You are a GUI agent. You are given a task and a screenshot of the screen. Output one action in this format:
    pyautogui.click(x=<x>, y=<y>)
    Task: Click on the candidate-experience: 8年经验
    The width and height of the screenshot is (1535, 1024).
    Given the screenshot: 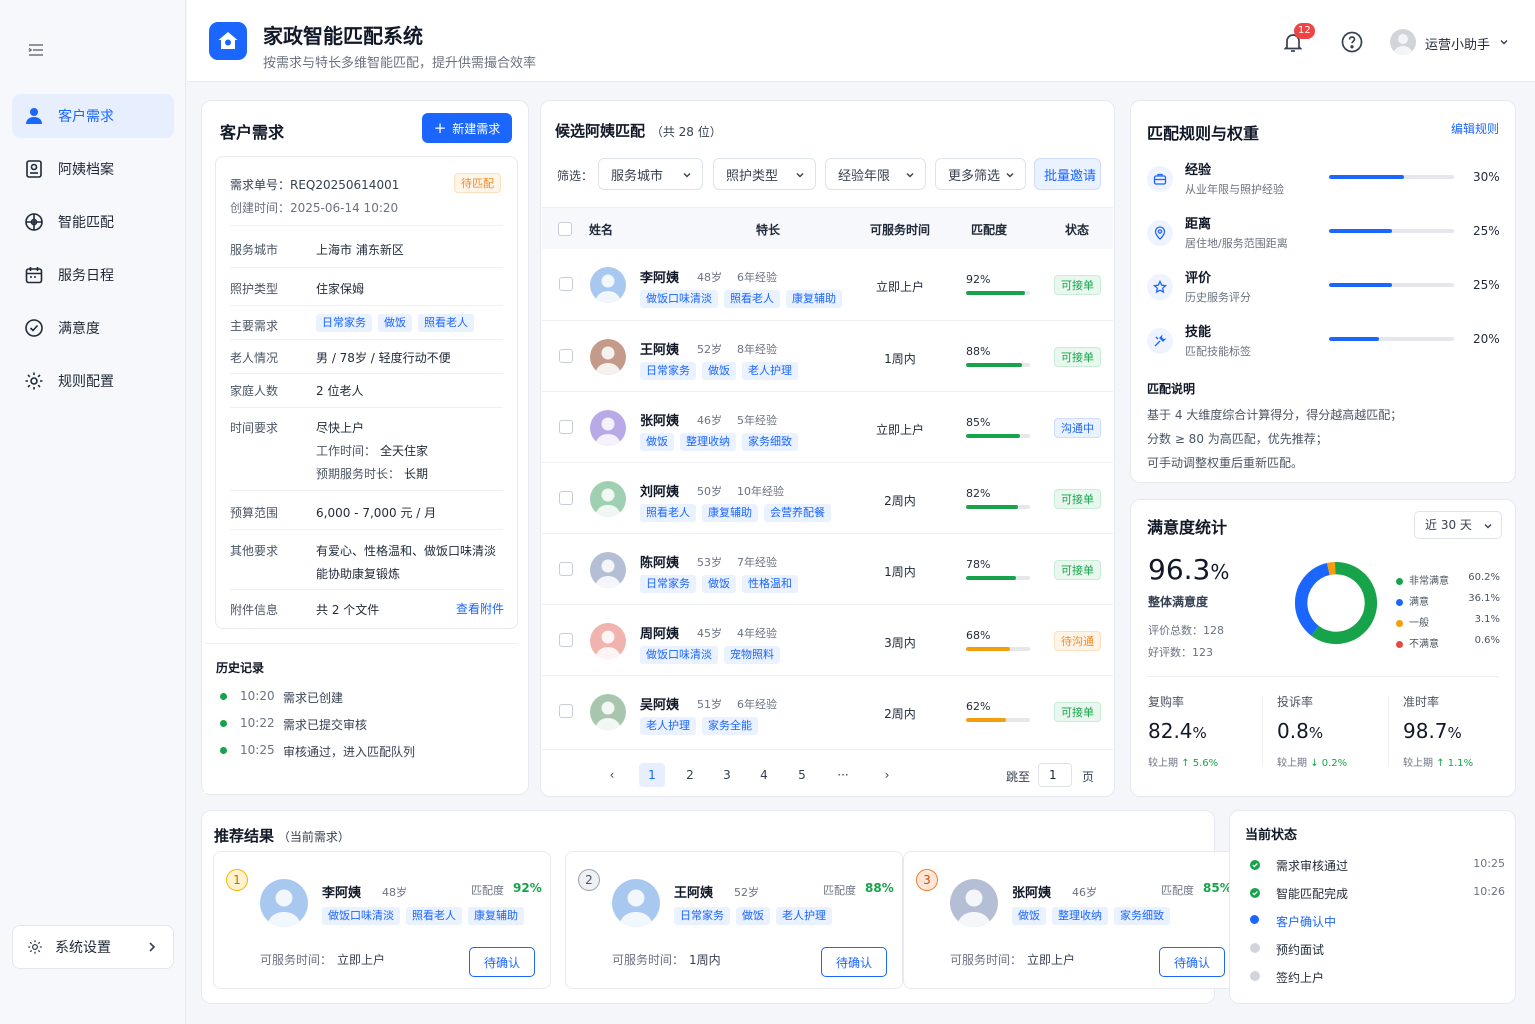 What is the action you would take?
    pyautogui.click(x=757, y=349)
    